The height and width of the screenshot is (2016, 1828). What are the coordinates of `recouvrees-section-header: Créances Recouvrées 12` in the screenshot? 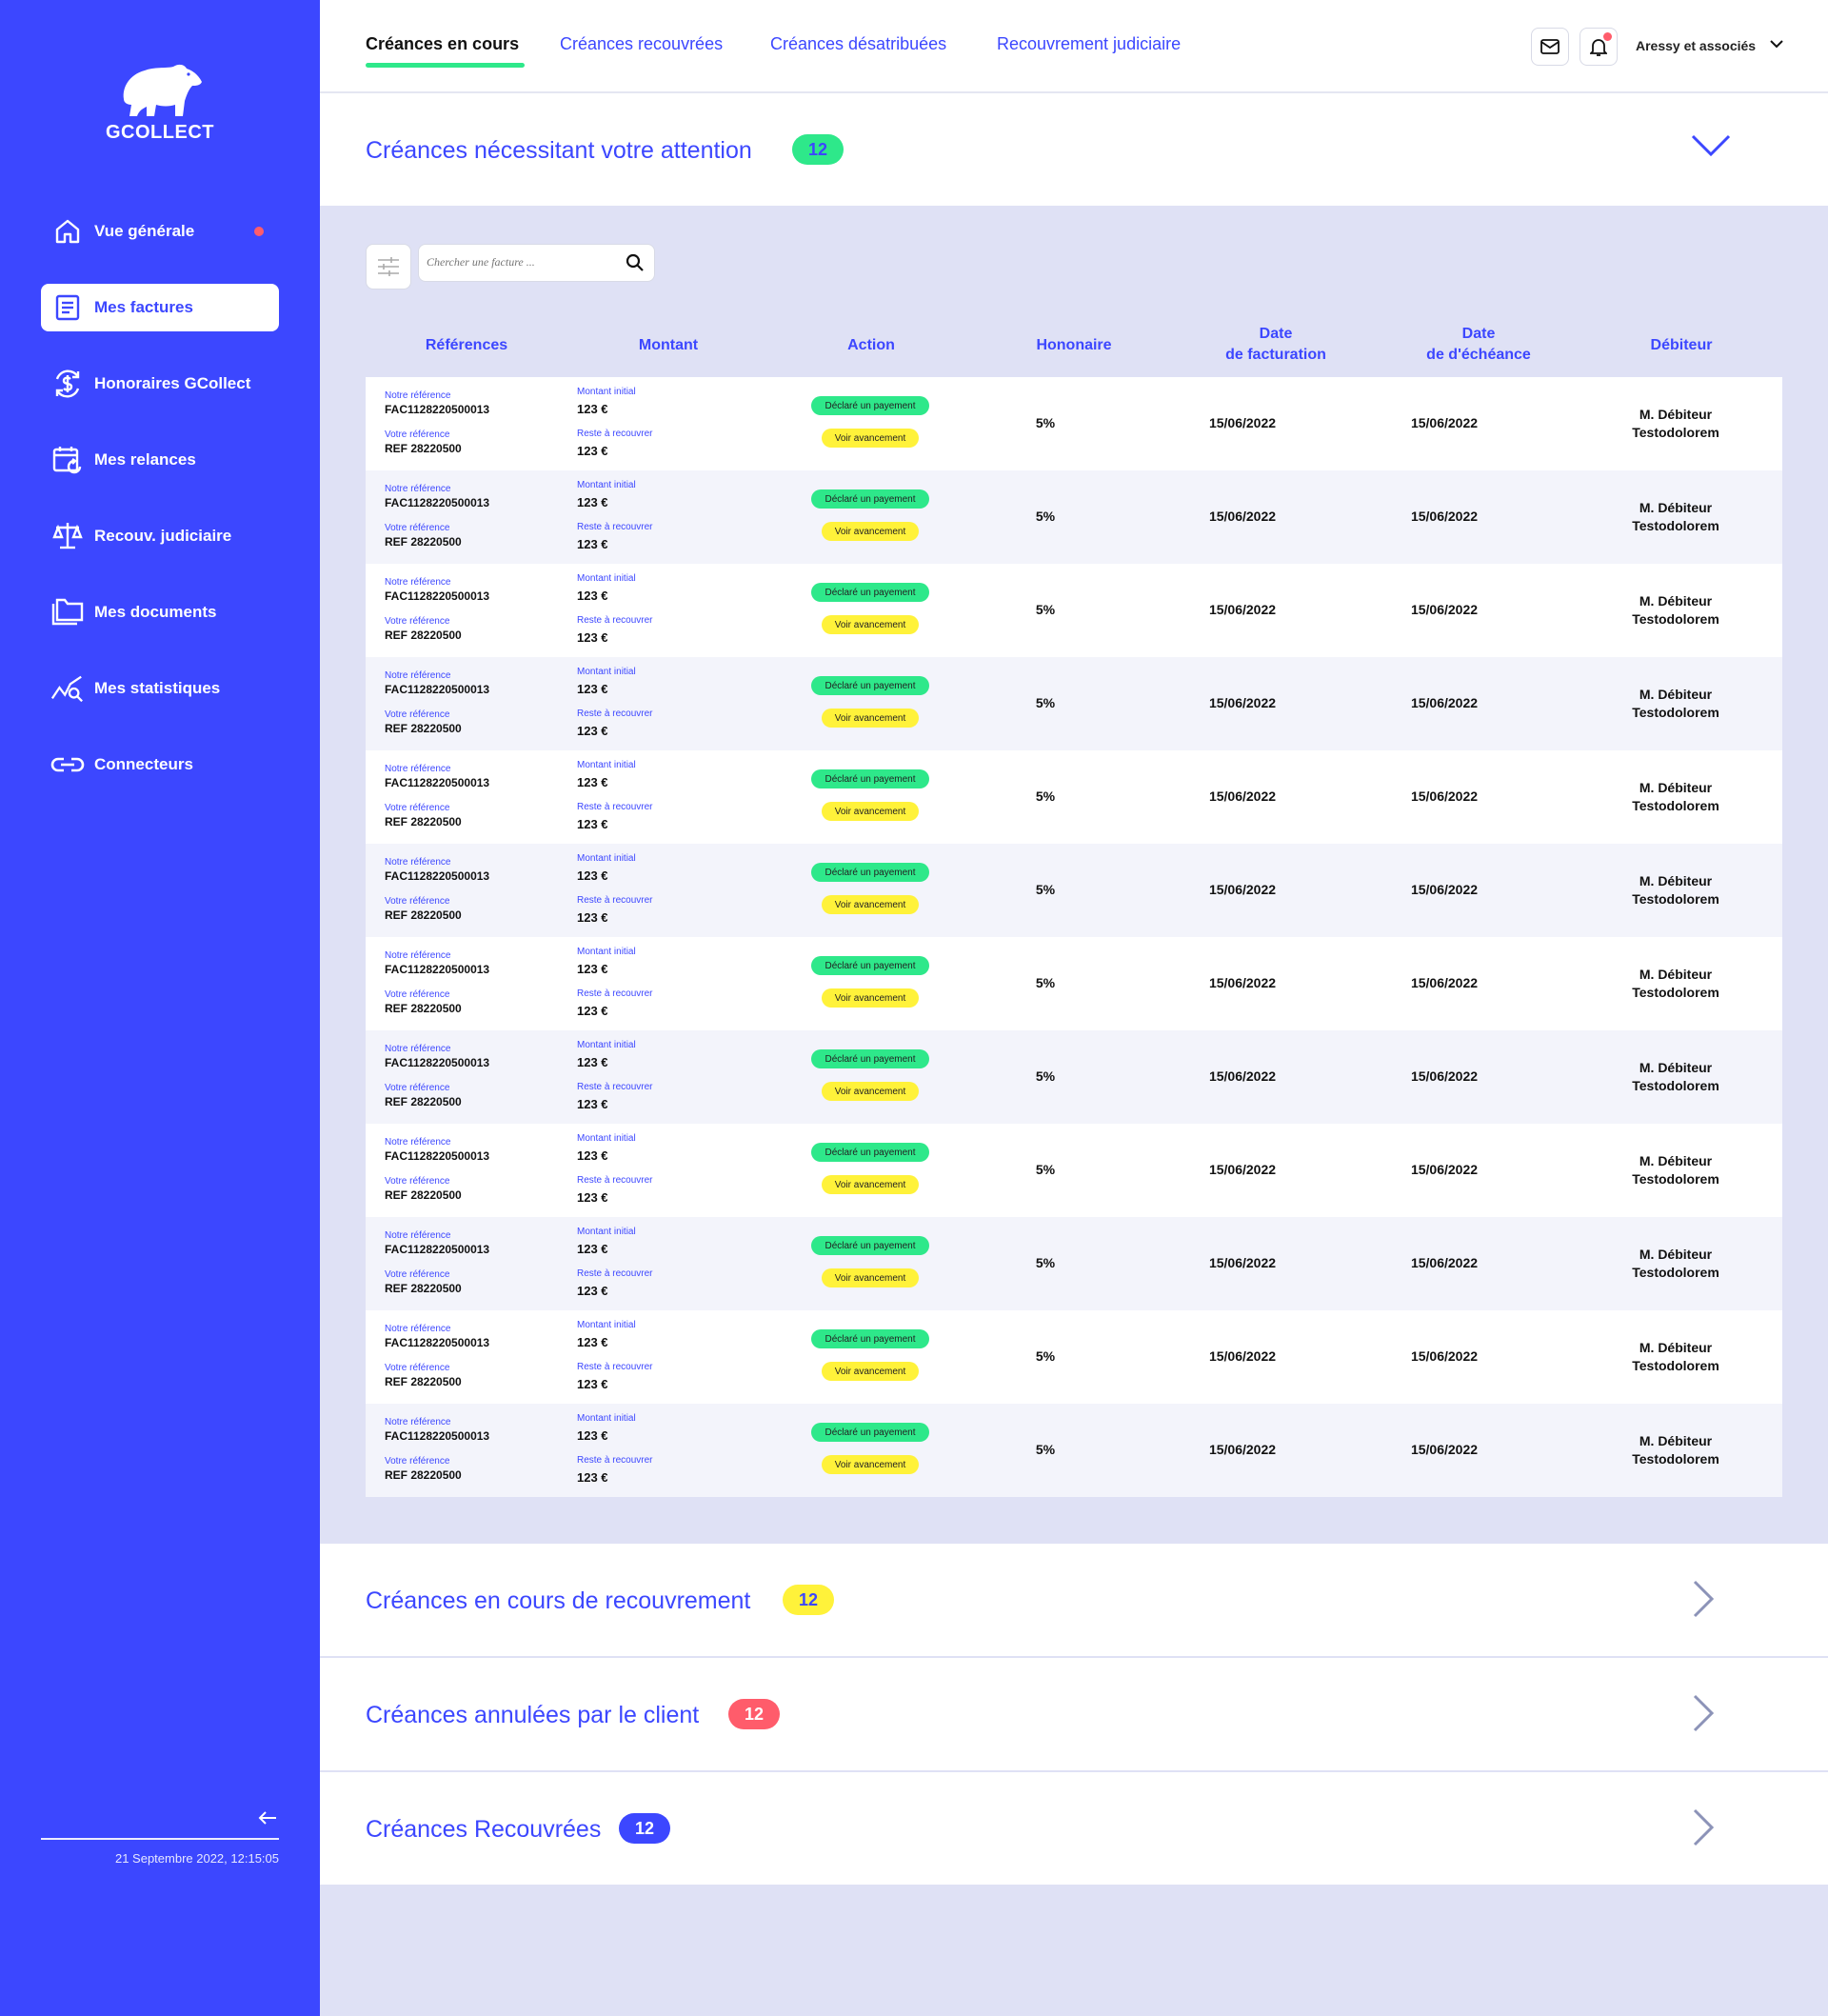 It's located at (1074, 1828).